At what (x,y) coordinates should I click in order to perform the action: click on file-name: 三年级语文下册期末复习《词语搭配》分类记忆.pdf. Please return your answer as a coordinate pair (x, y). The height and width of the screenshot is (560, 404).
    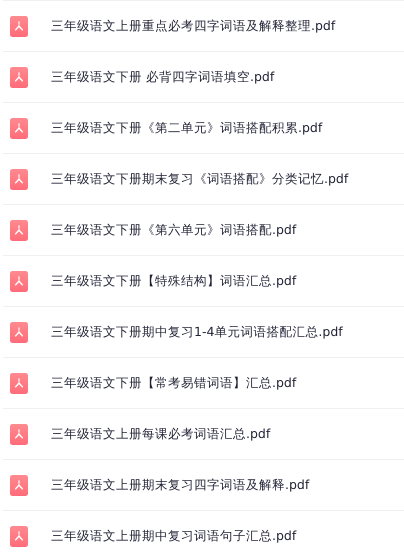
    Looking at the image, I should click on (199, 179).